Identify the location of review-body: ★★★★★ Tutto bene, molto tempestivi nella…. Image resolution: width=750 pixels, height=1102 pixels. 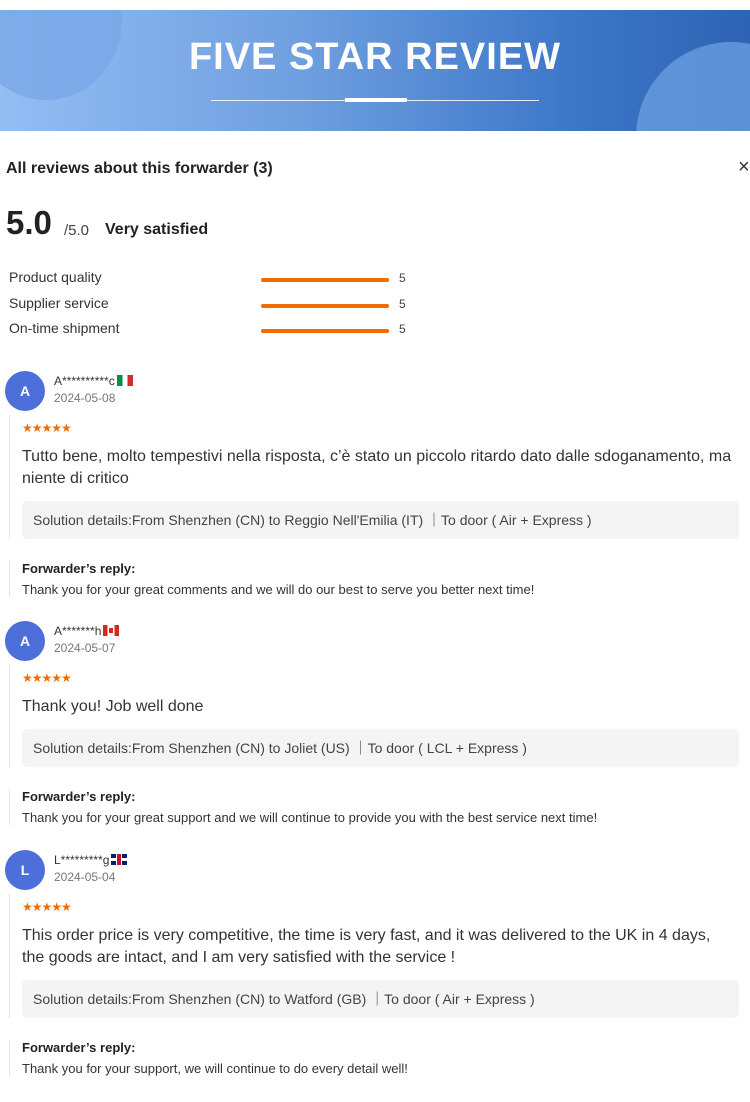
(379, 477).